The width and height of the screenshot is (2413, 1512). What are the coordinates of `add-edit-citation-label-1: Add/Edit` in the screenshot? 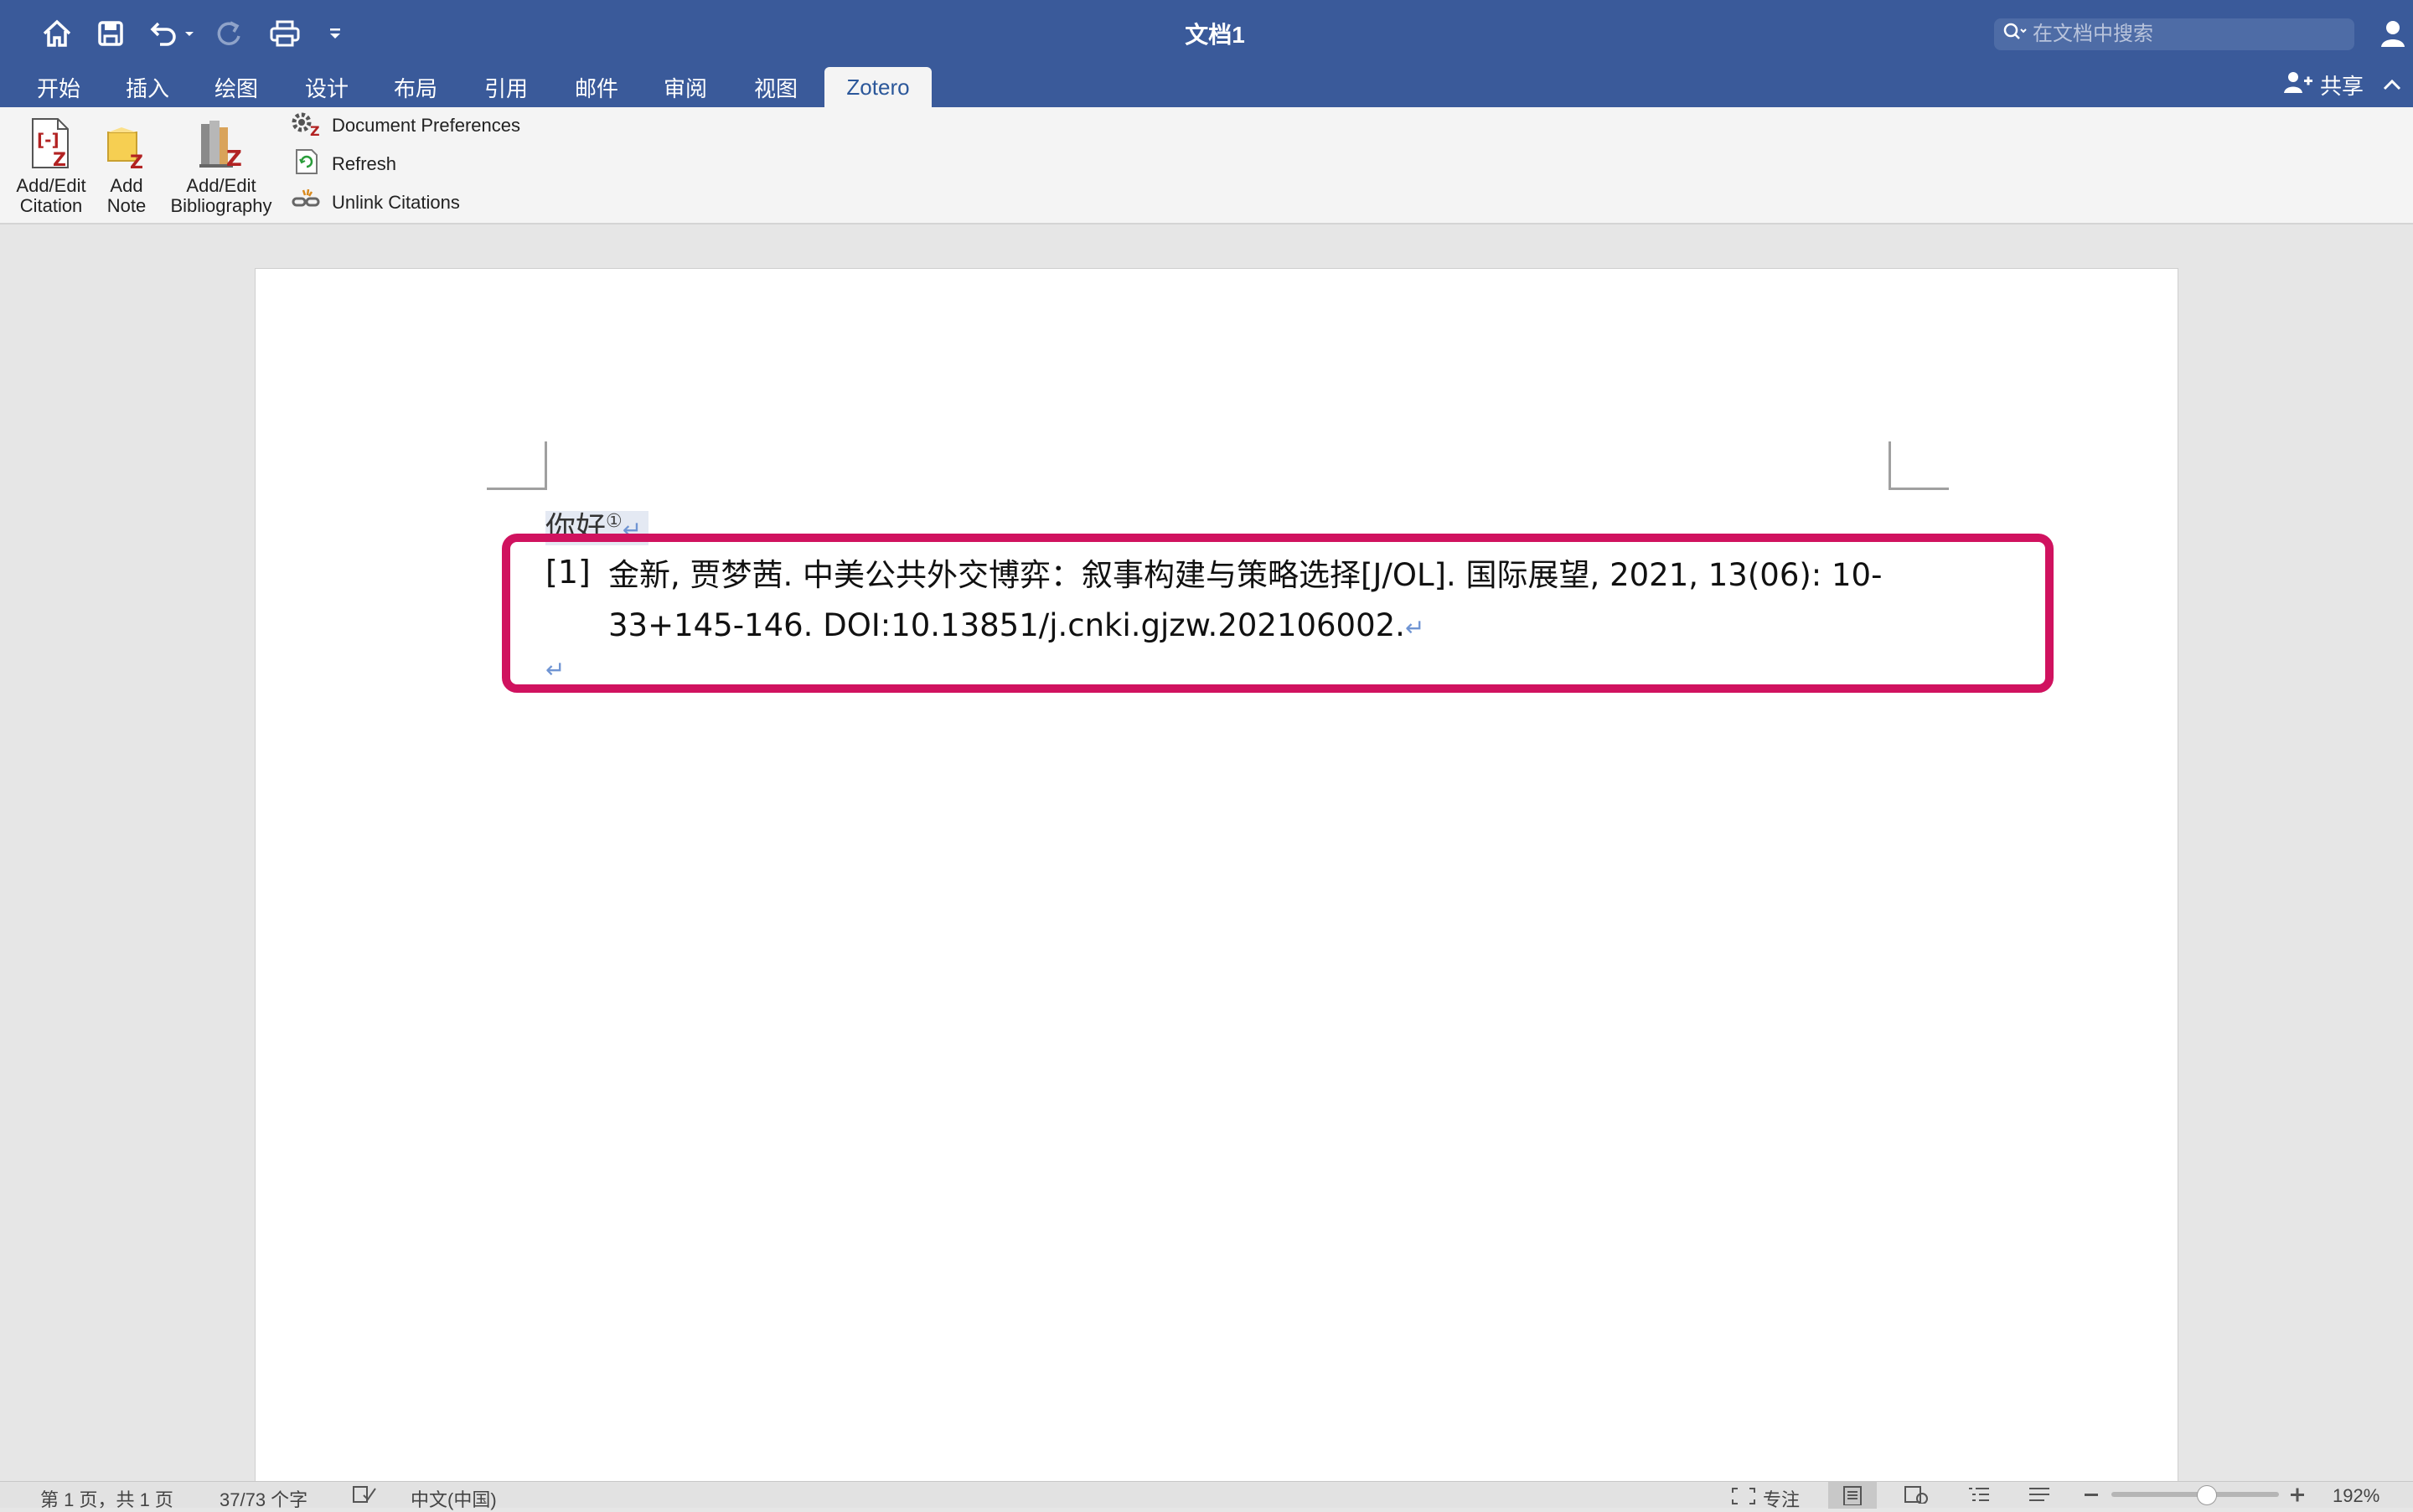 It's located at (51, 185).